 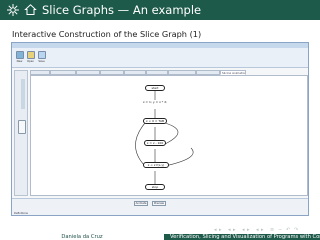 I want to click on graph-edges, so click(x=164, y=137).